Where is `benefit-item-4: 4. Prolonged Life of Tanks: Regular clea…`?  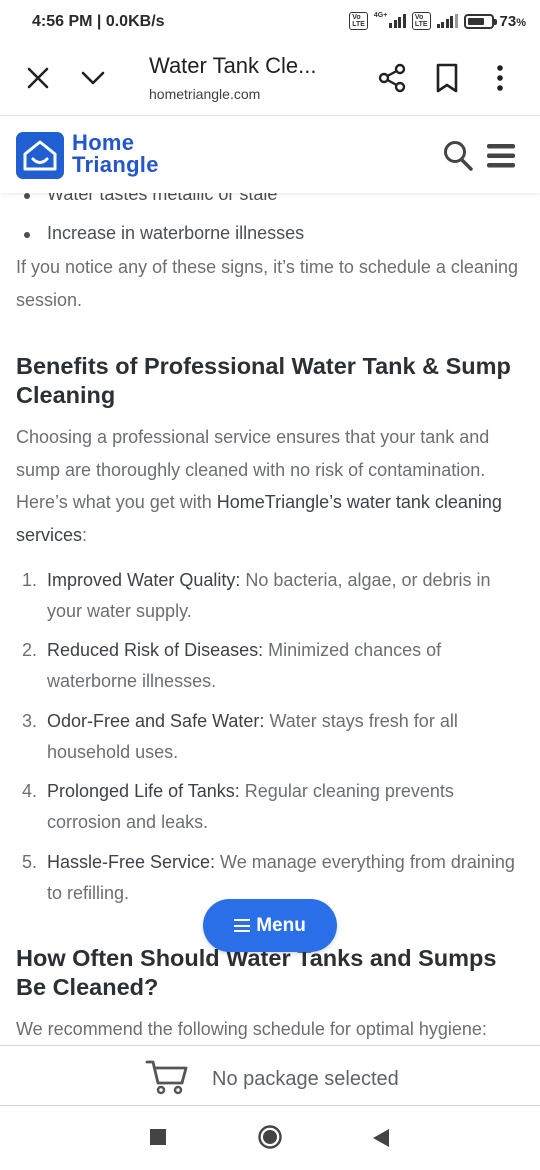
benefit-item-4: 4. Prolonged Life of Tanks: Regular clea… is located at coordinates (238, 806).